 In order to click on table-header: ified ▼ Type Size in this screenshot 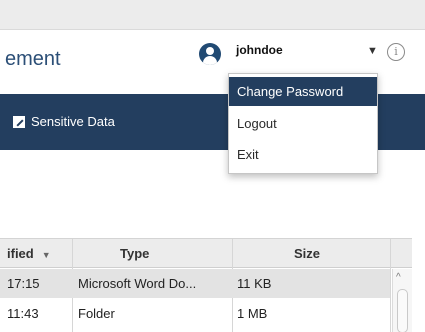, I will do `click(206, 253)`.